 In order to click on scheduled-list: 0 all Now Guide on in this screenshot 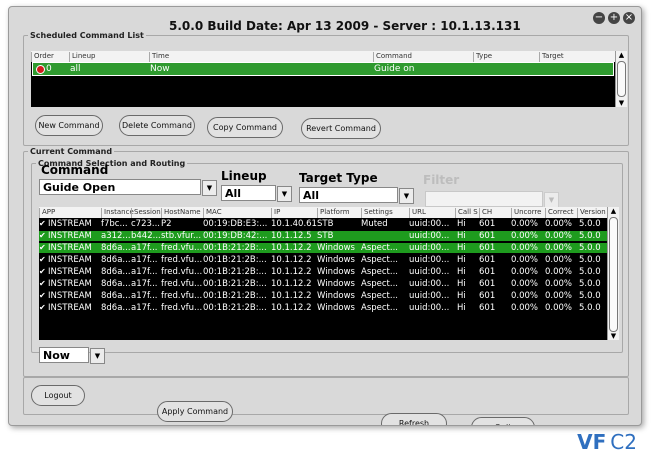, I will do `click(323, 84)`.